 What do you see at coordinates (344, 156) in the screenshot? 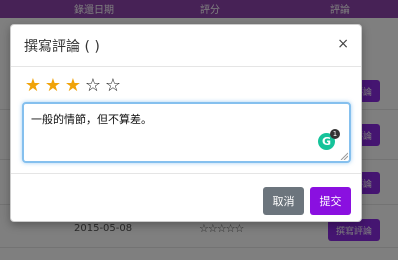
I see `resize-grip-icon` at bounding box center [344, 156].